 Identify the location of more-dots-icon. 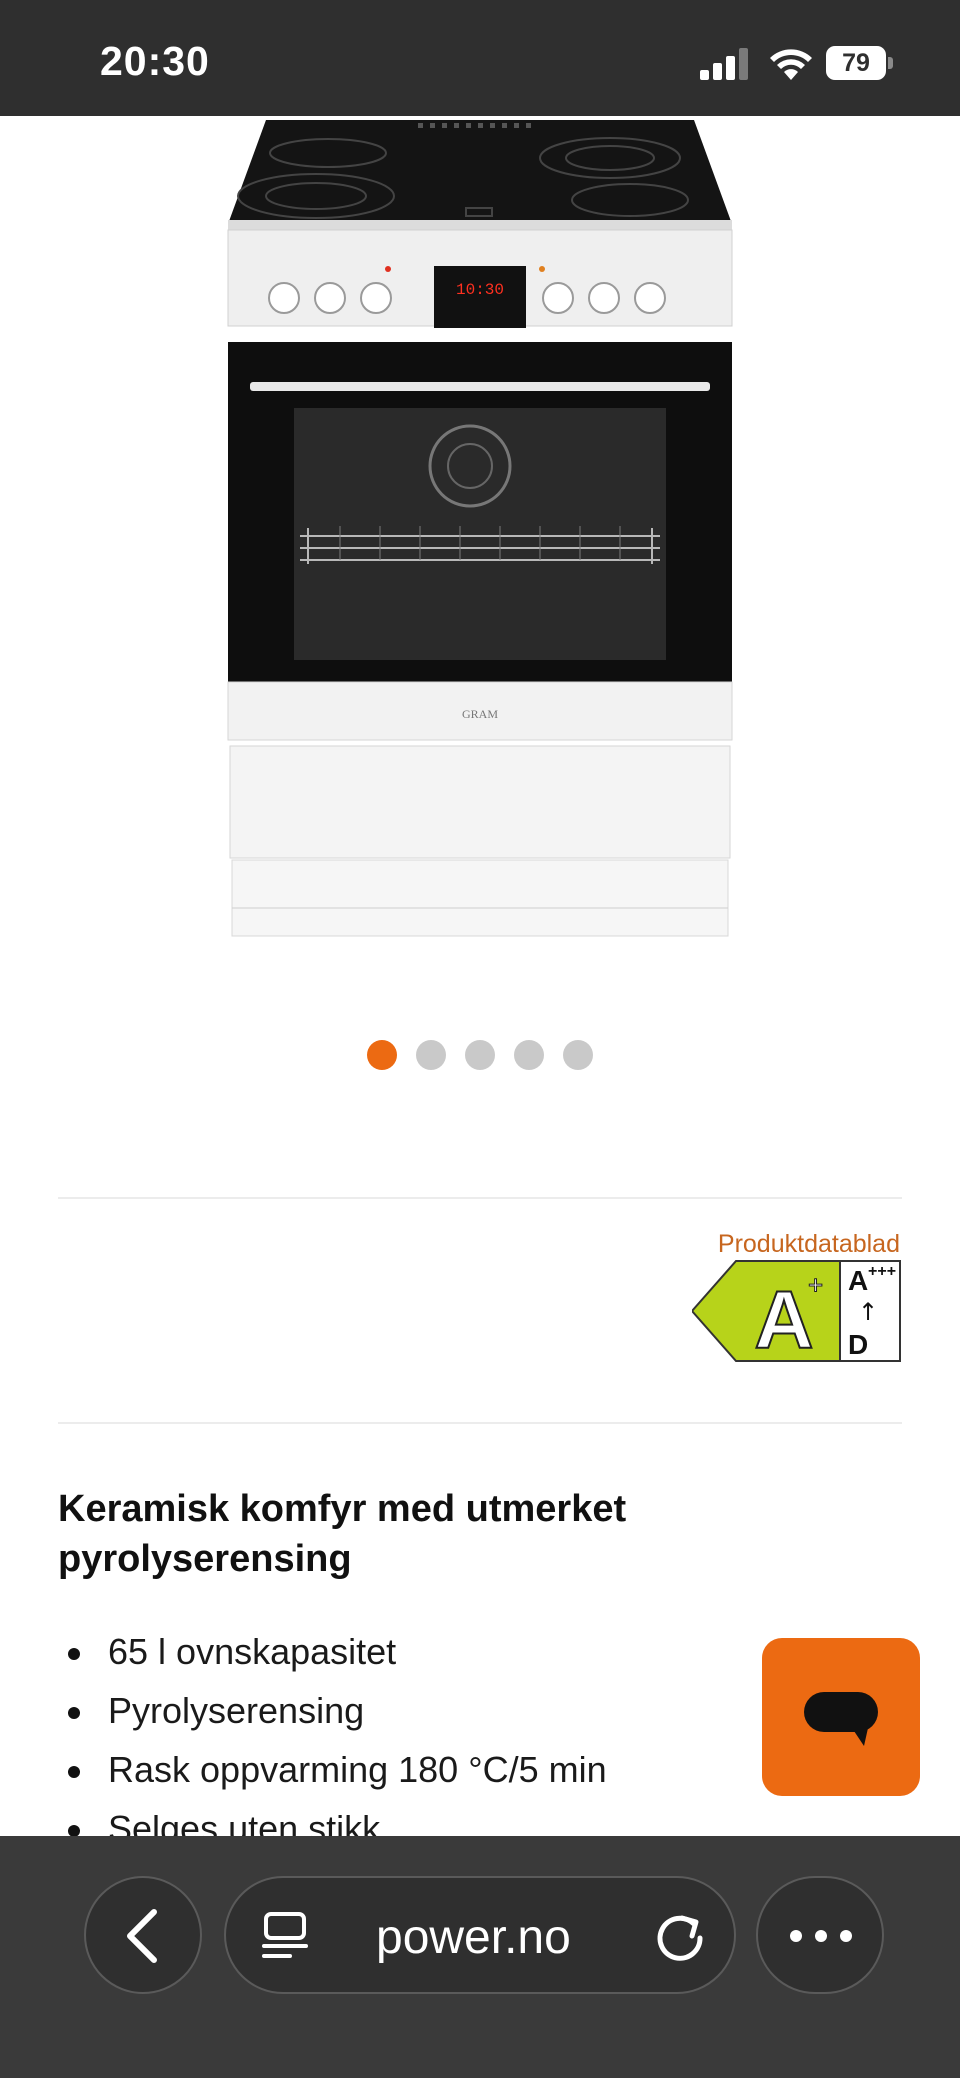
(821, 1936).